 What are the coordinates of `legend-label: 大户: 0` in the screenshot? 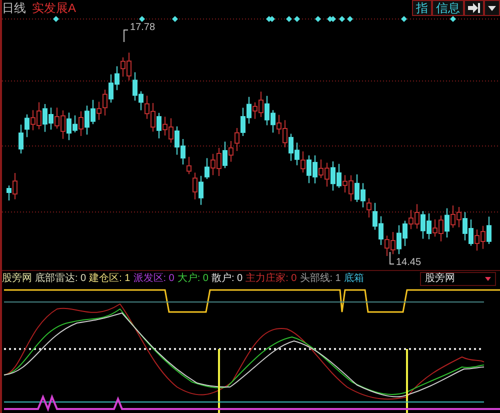 It's located at (192, 279).